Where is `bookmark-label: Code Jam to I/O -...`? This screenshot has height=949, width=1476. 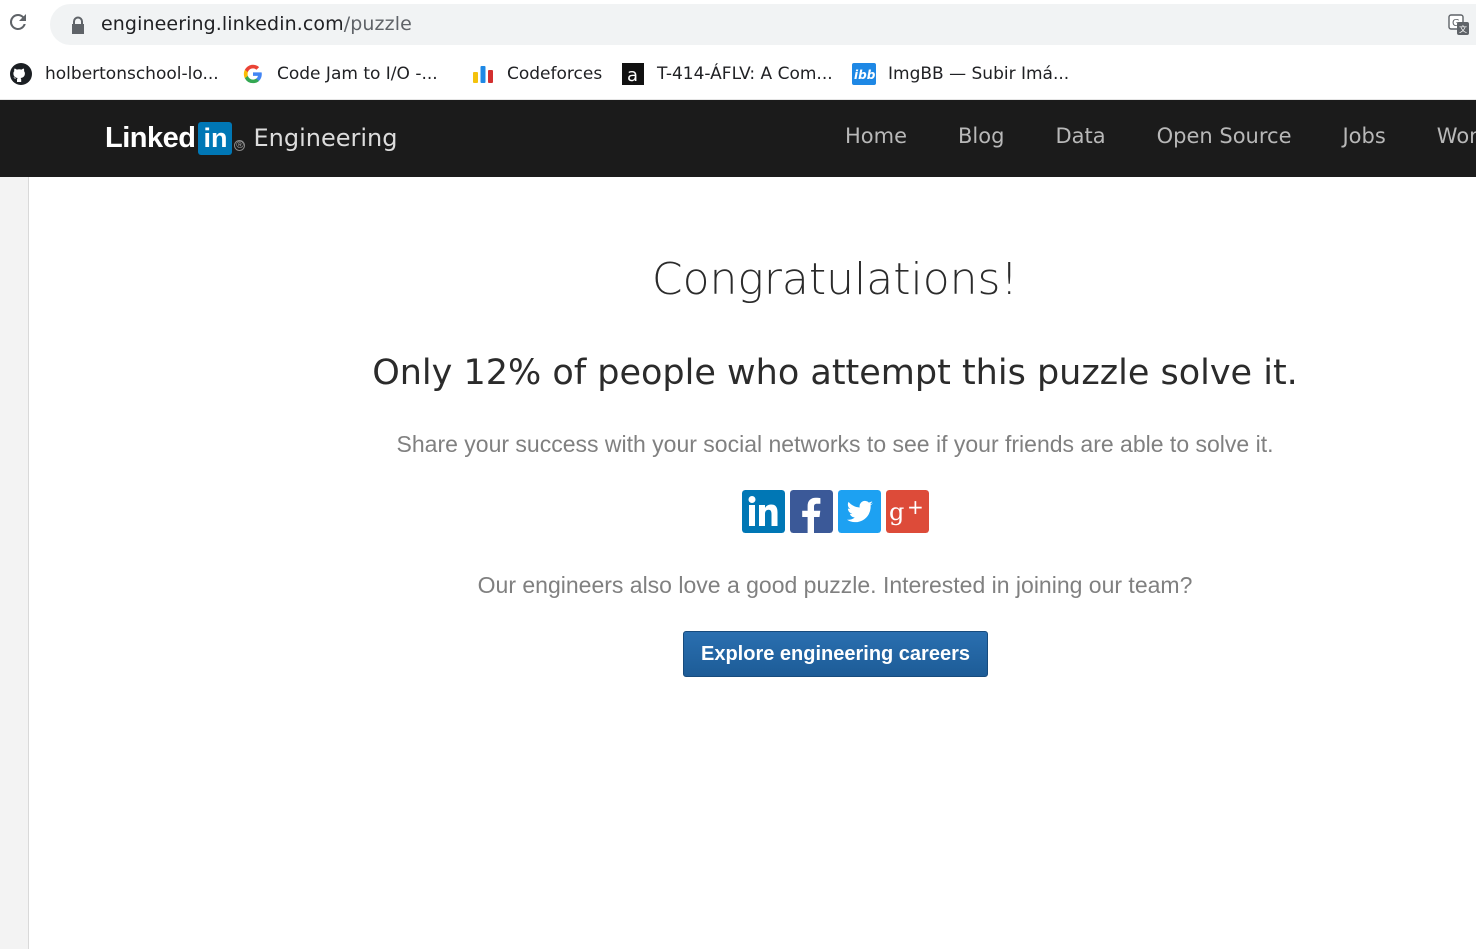 bookmark-label: Code Jam to I/O -... is located at coordinates (357, 74).